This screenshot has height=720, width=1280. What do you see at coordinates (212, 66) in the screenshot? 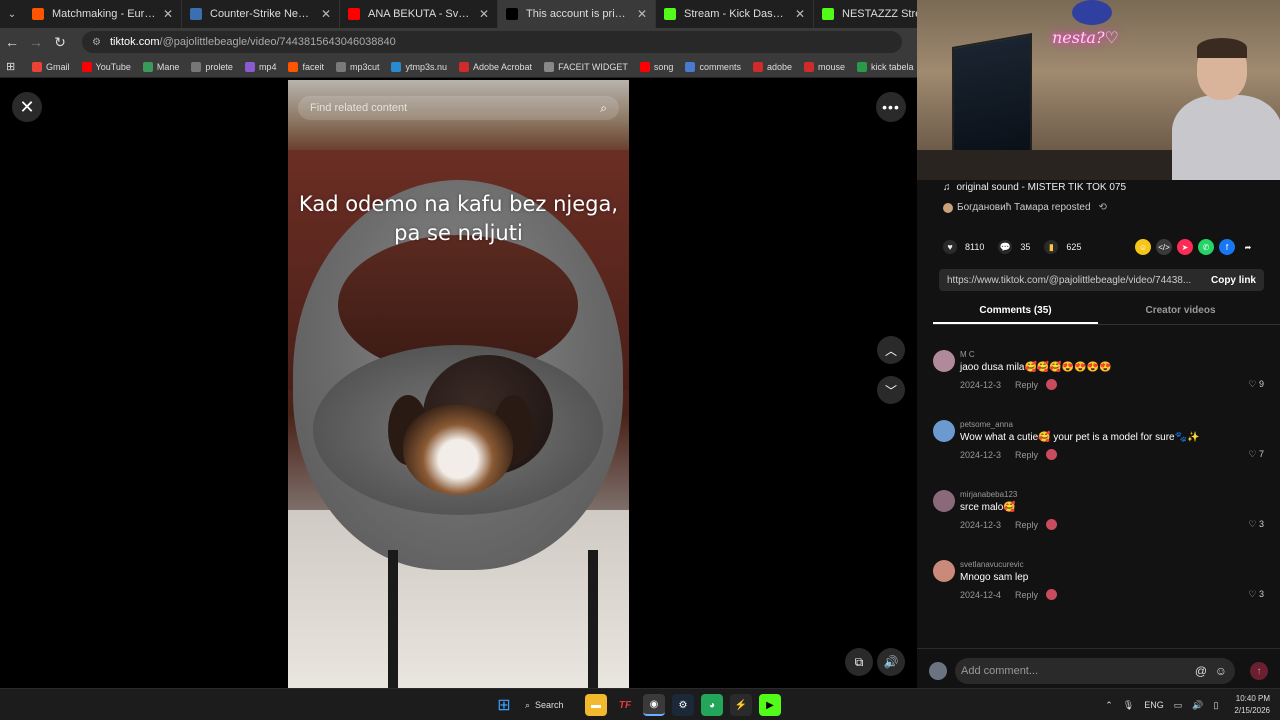
I see `bookmark-item: prolete` at bounding box center [212, 66].